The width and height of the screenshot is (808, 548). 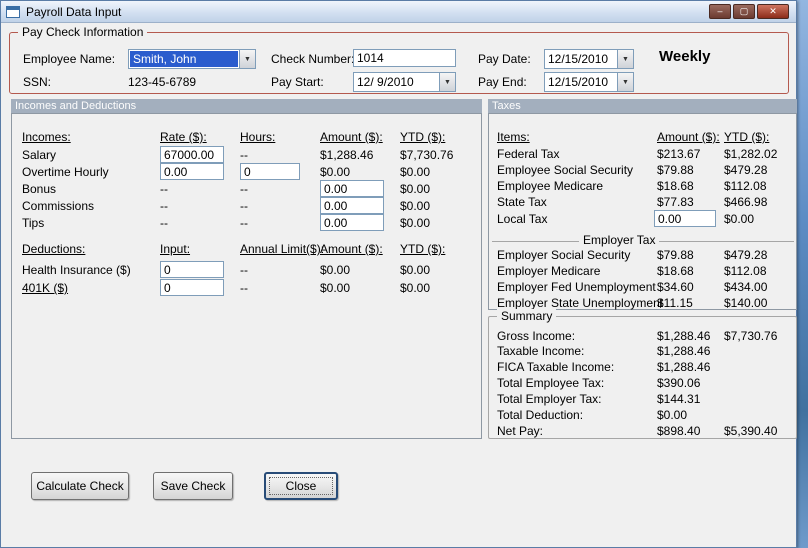 I want to click on employee-name-dropdown-button: ▼, so click(x=247, y=59).